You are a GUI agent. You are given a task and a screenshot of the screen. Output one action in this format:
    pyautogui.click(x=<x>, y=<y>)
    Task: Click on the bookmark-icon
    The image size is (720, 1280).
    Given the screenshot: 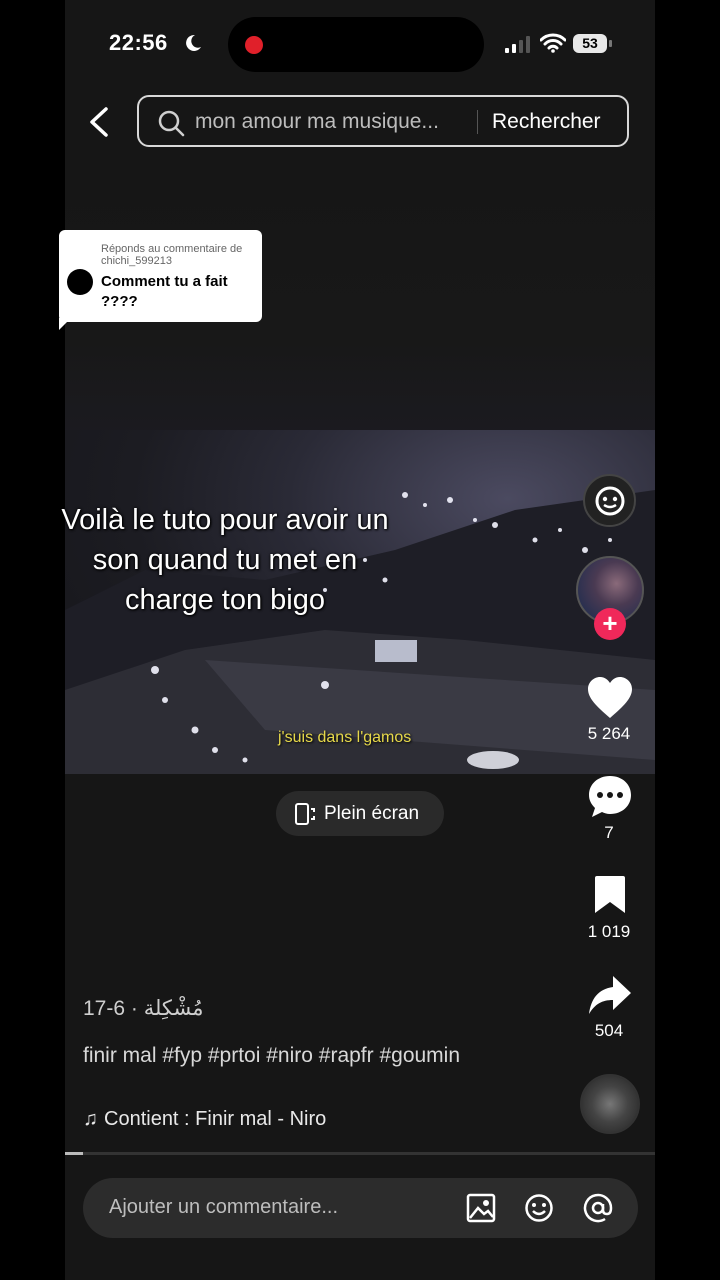 What is the action you would take?
    pyautogui.click(x=610, y=895)
    